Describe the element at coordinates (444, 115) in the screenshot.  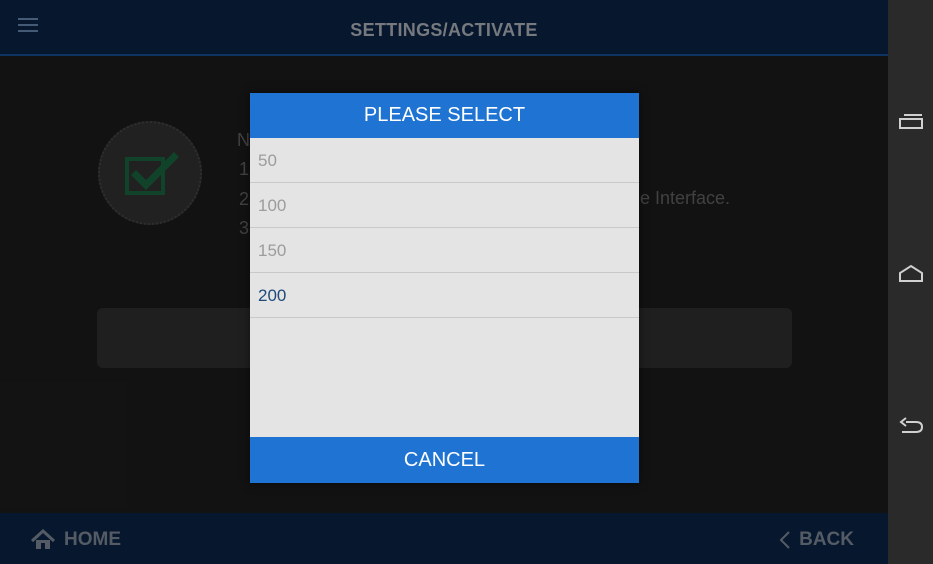
I see `dialog-title: PLEASE SELECT` at that location.